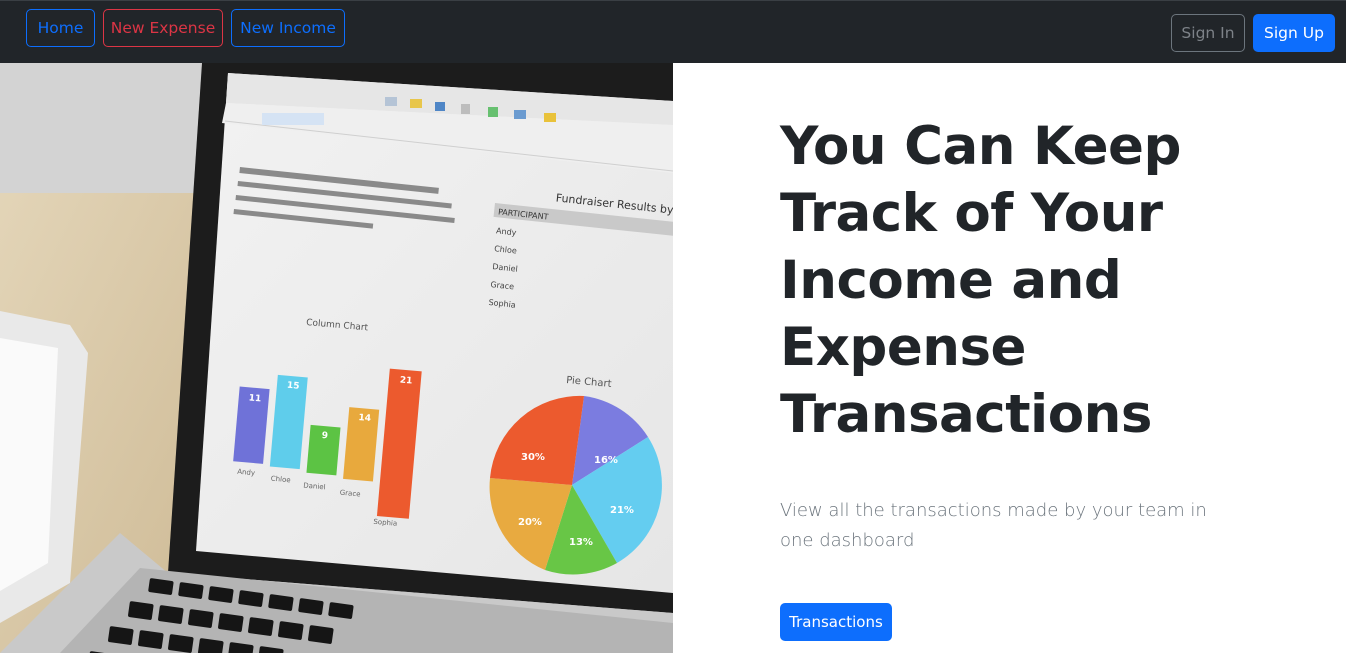 Image resolution: width=1346 pixels, height=653 pixels. I want to click on new-income-button: New Income, so click(288, 28).